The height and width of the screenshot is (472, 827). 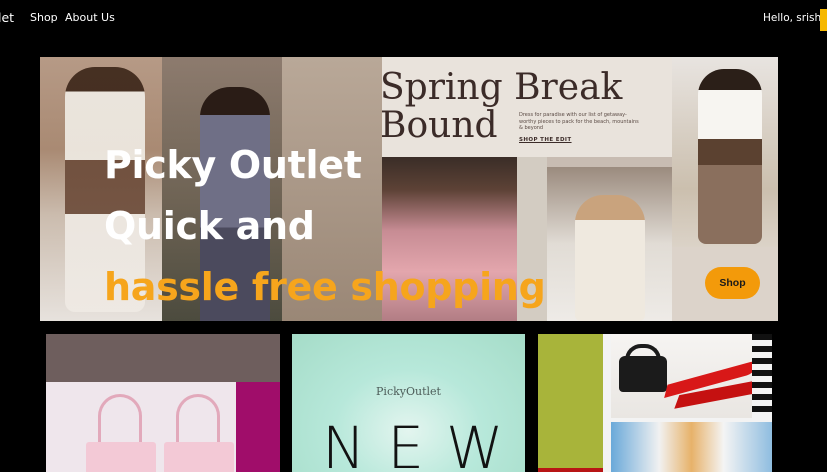 I want to click on card-new-text: NEW, so click(x=423, y=443).